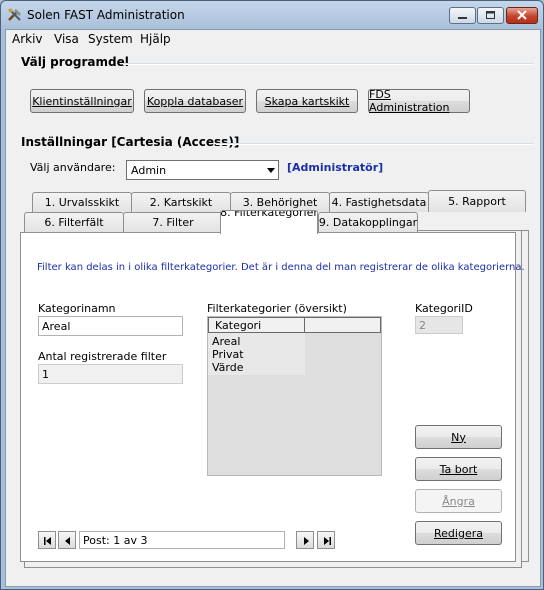  What do you see at coordinates (74, 222) in the screenshot?
I see `tab-filterfalt: 6. Filterfält` at bounding box center [74, 222].